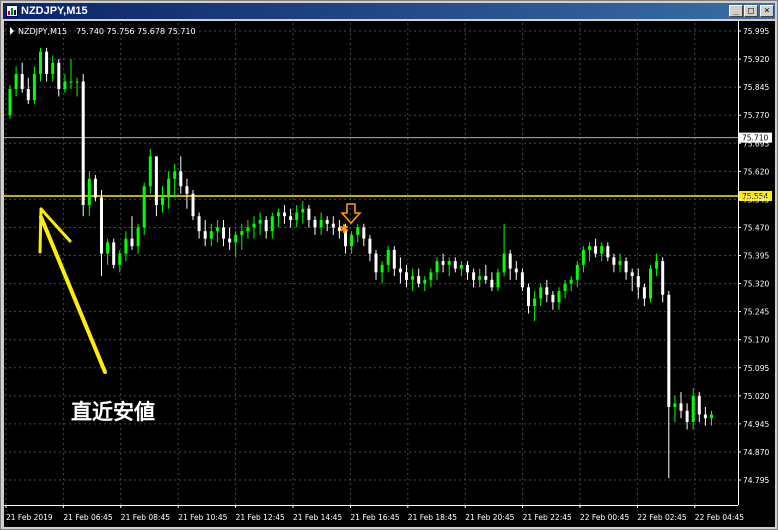 The height and width of the screenshot is (530, 778). Describe the element at coordinates (317, 517) in the screenshot. I see `x-tick-label: 21 Feb 14:45` at that location.